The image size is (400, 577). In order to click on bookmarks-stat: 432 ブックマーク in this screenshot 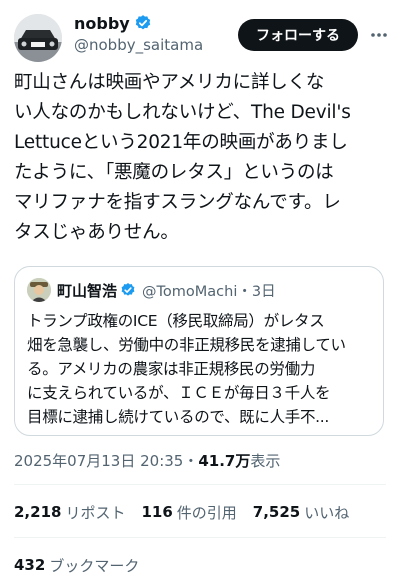, I will do `click(76, 565)`.